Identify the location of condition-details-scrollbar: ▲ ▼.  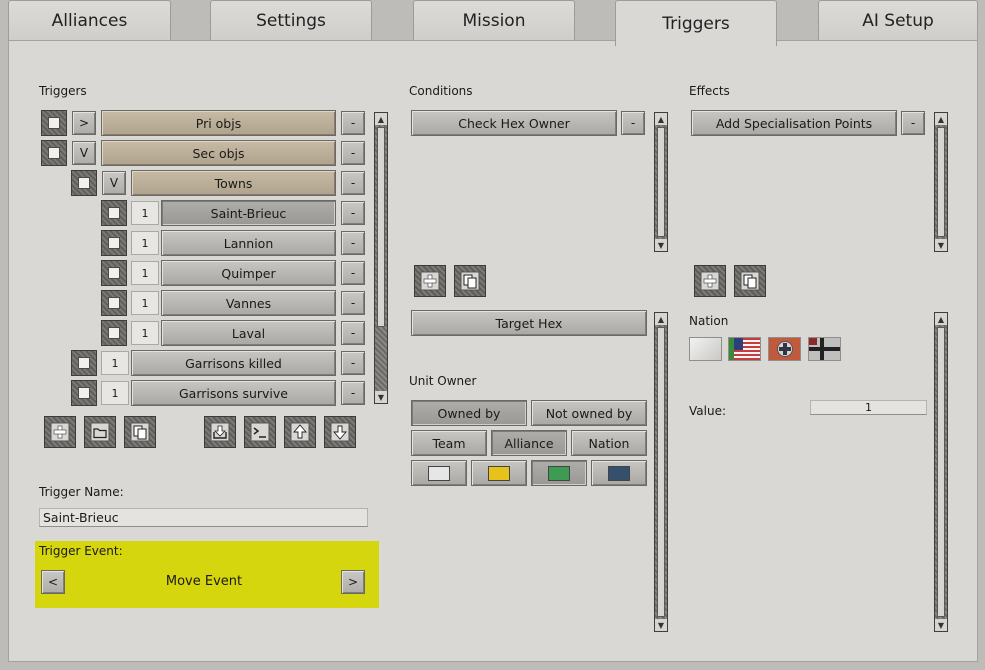
(661, 472).